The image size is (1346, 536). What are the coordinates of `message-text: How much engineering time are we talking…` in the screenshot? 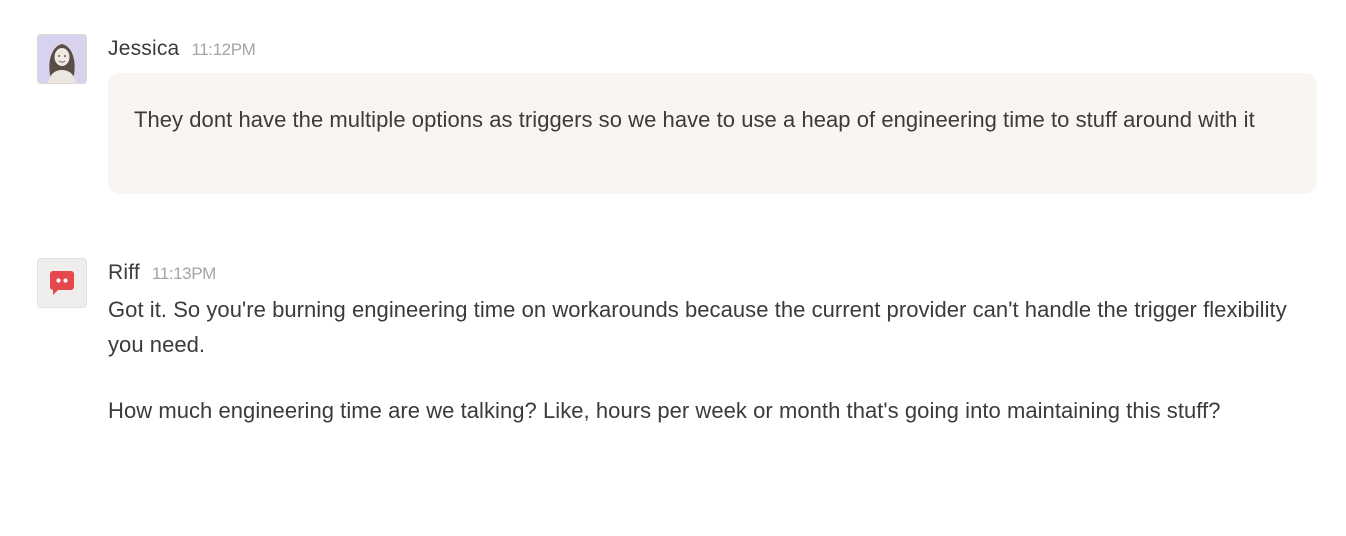 It's located at (664, 410).